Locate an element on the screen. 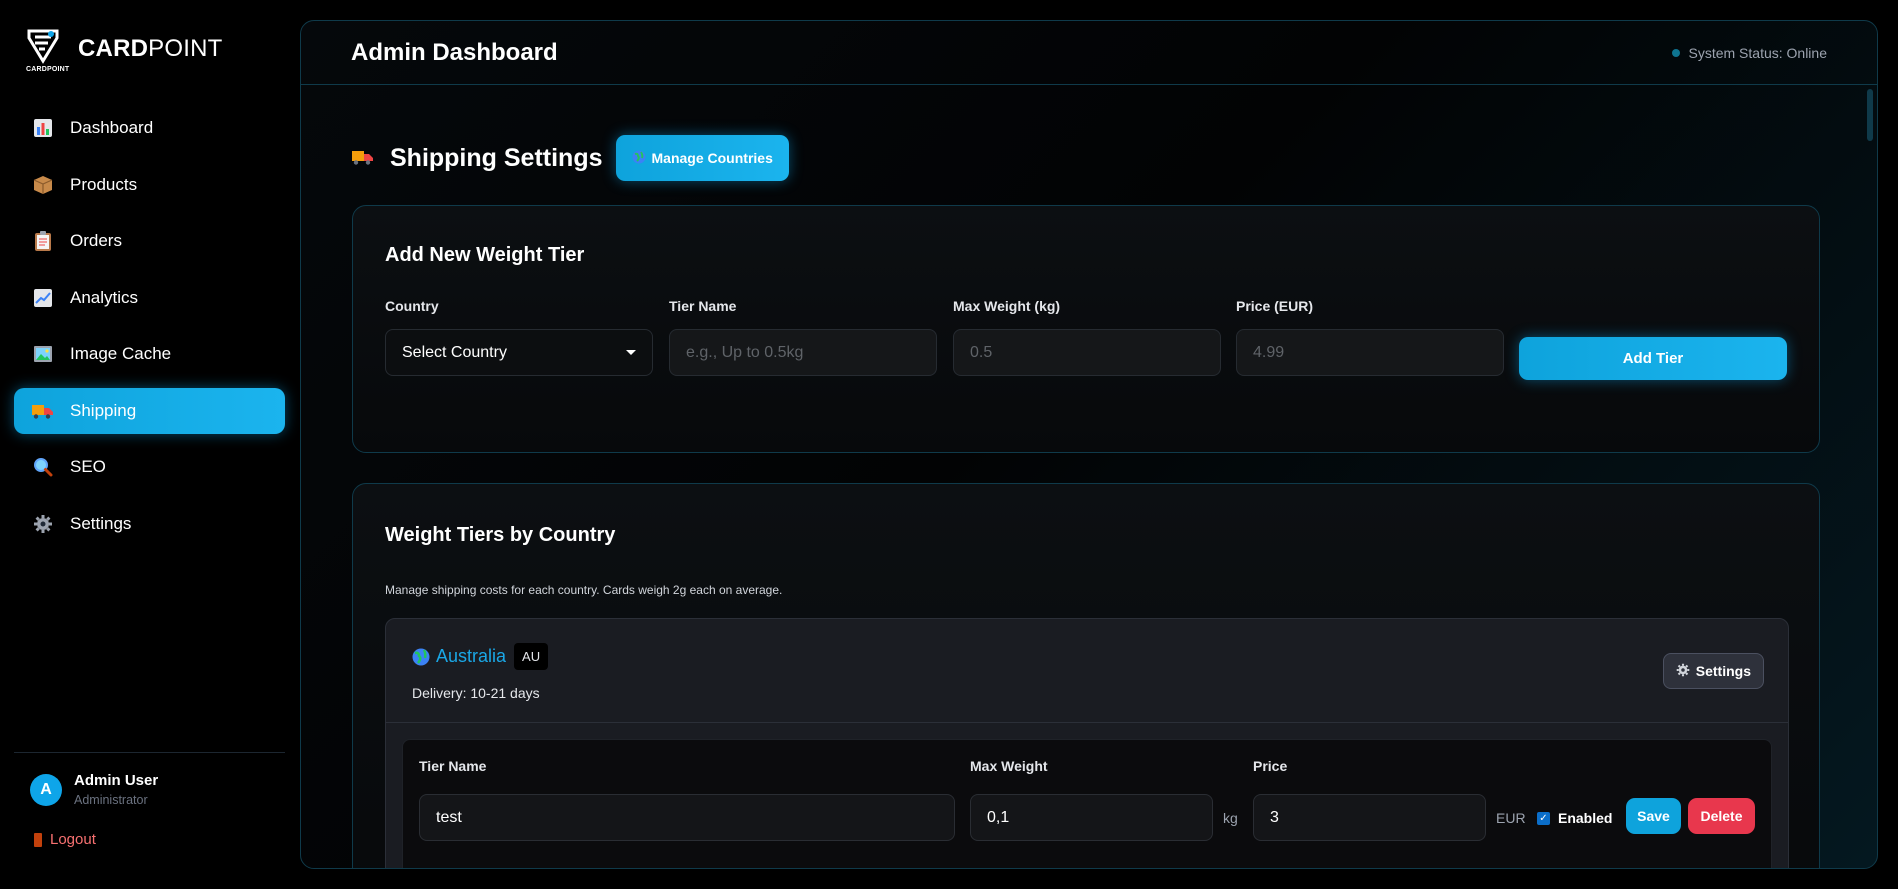  status-dot-icon is located at coordinates (1676, 52).